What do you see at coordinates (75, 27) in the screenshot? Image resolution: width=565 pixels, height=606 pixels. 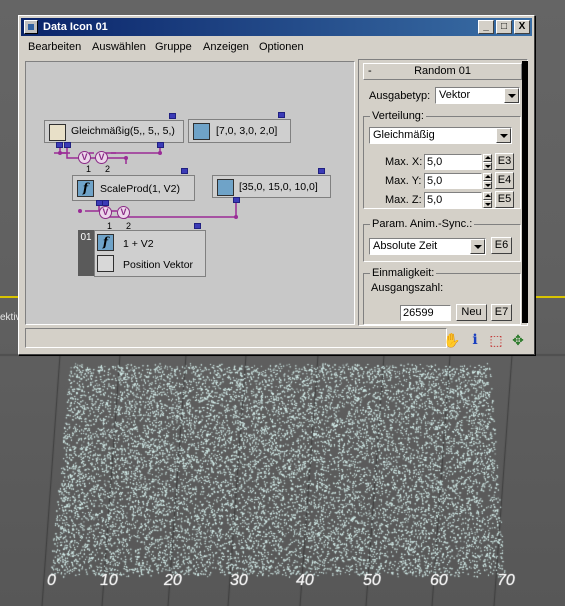 I see `window-title: Data Icon 01` at bounding box center [75, 27].